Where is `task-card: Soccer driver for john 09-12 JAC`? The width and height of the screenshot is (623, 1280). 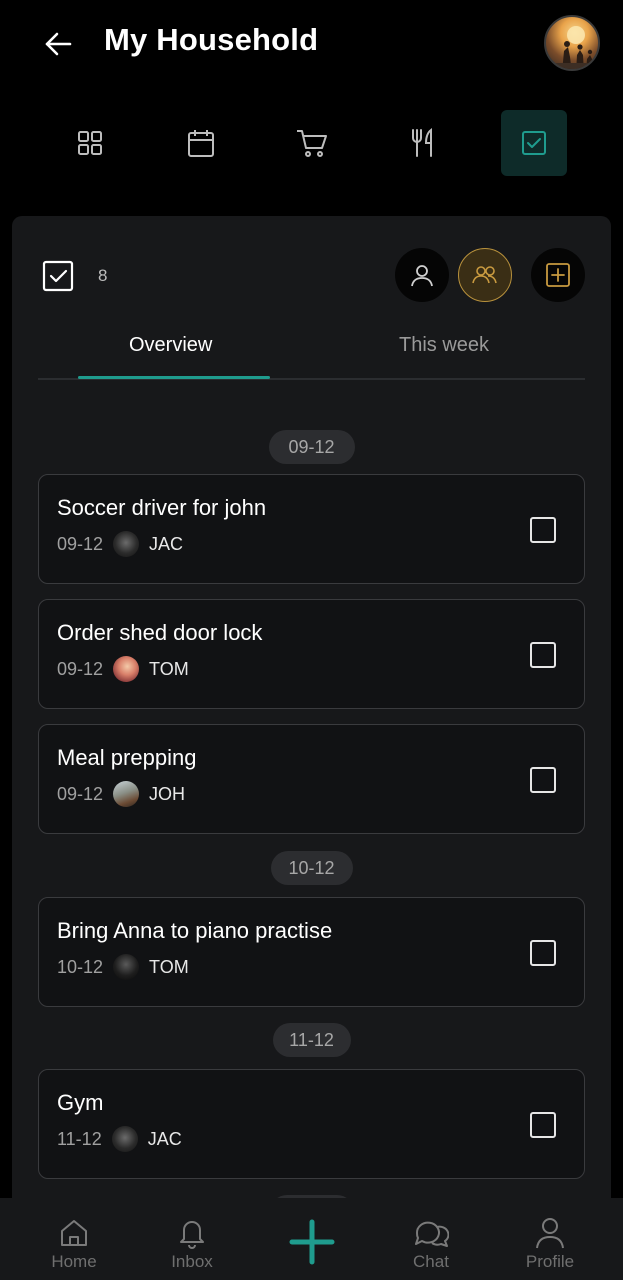
task-card: Soccer driver for john 09-12 JAC is located at coordinates (311, 529).